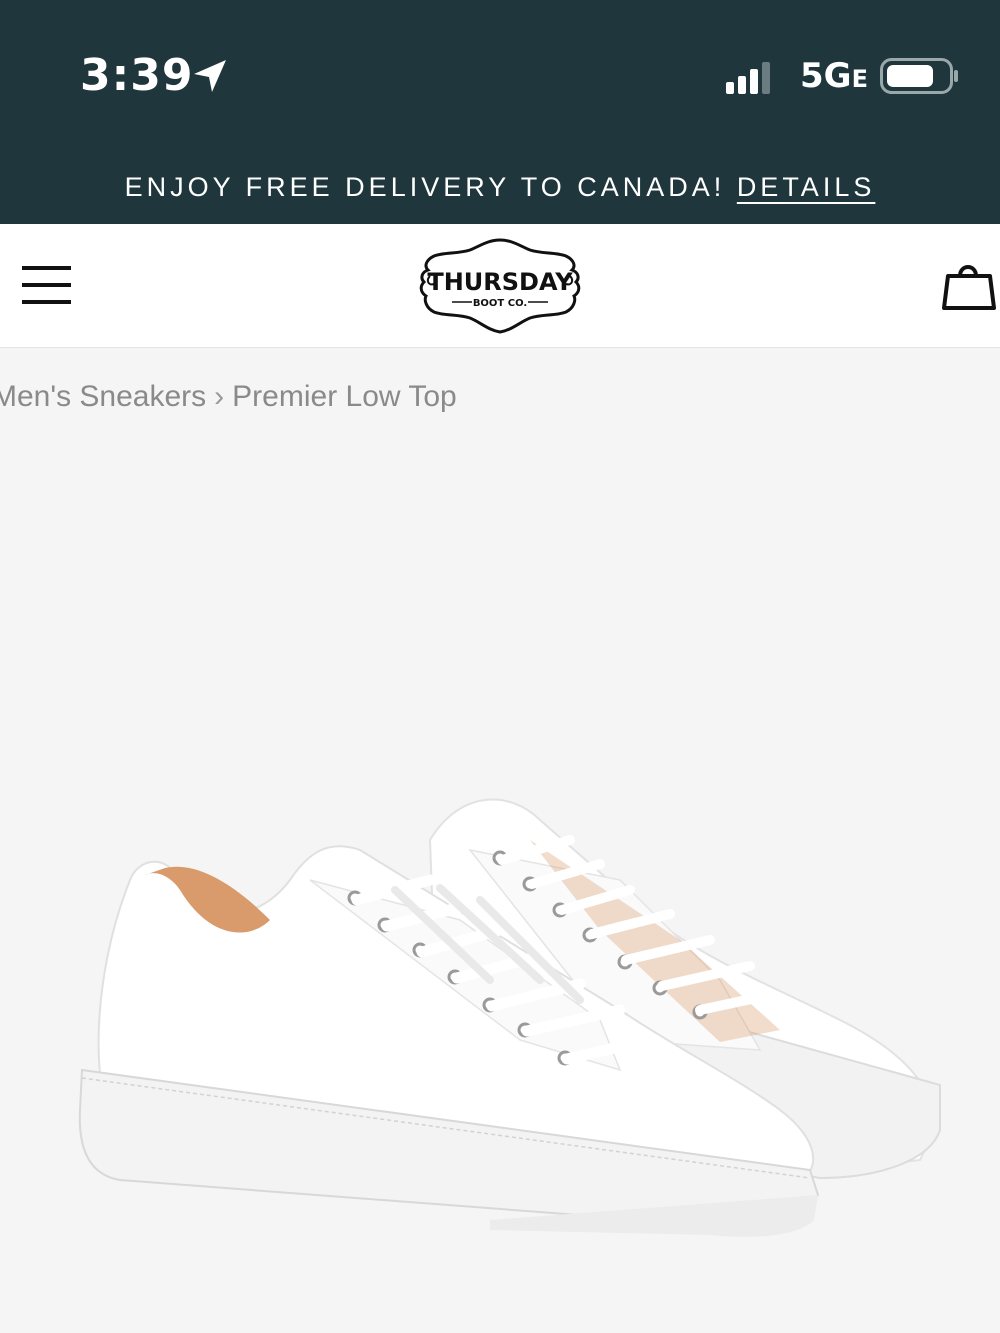 This screenshot has width=1000, height=1333. I want to click on logo-sub-text: BOOT CO., so click(500, 303).